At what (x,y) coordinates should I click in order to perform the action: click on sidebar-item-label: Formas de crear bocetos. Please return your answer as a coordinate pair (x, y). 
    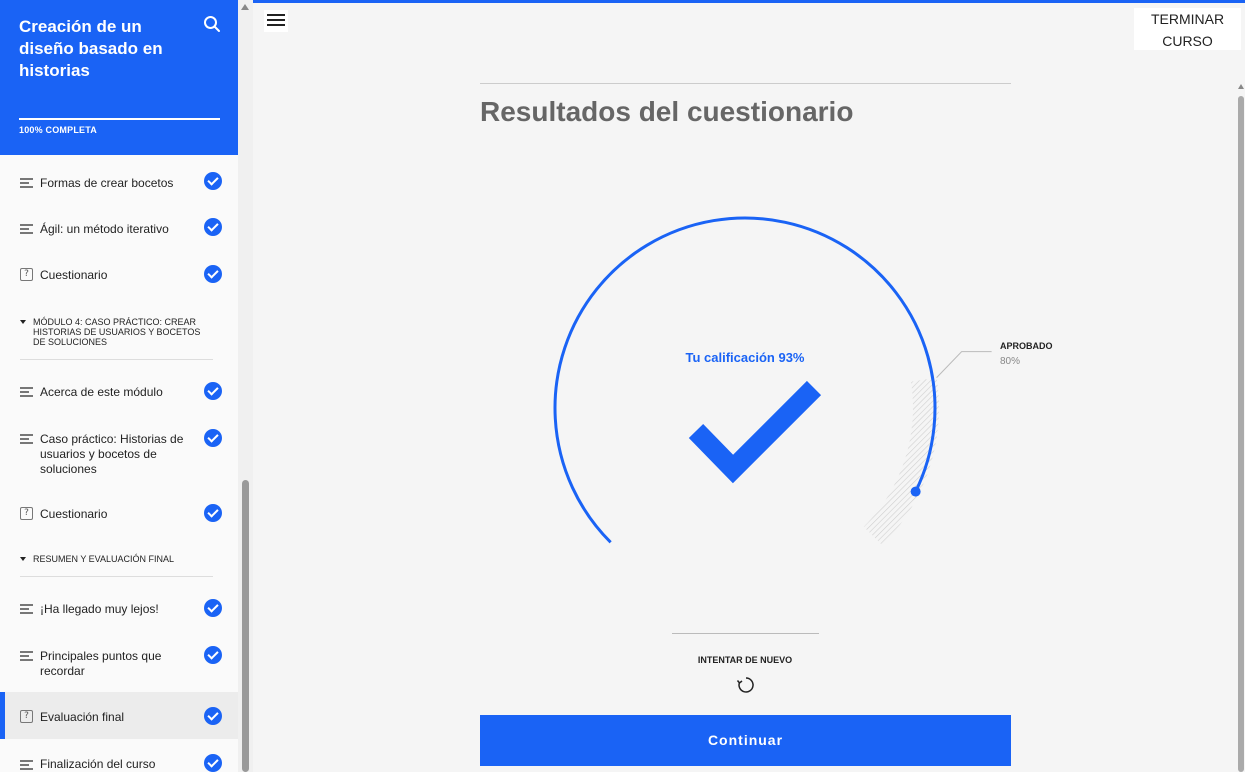
    Looking at the image, I should click on (107, 183).